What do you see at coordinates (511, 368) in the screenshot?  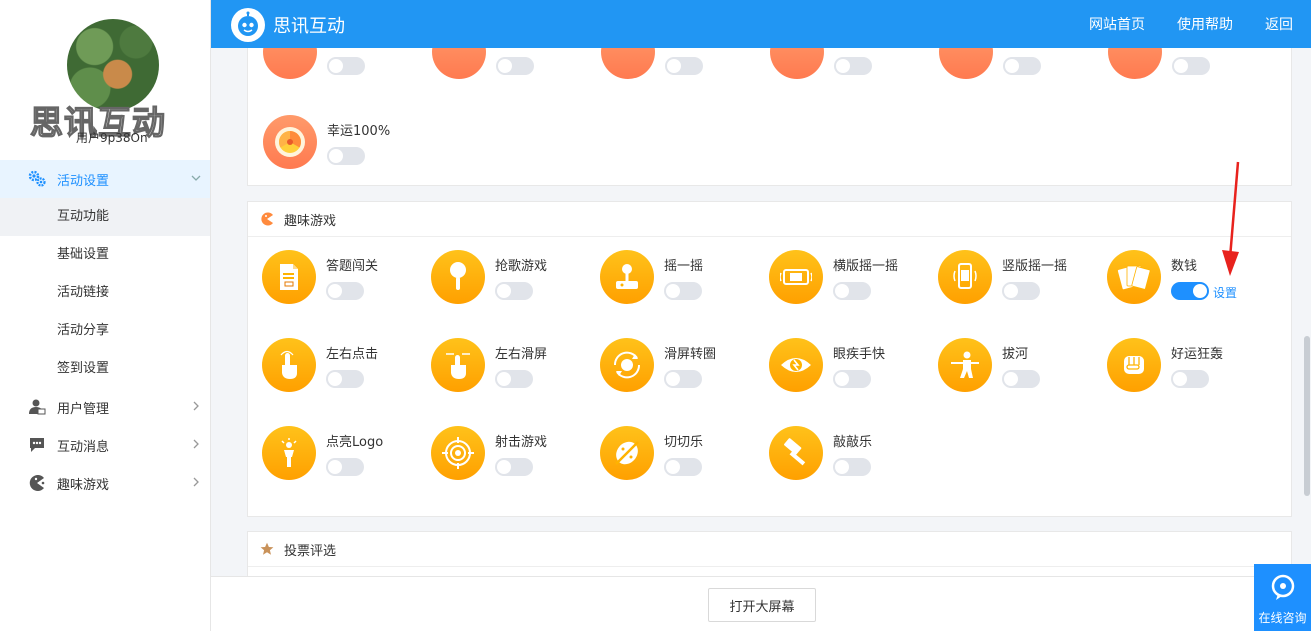 I see `game-item-left-right-swipe: 左右滑屏` at bounding box center [511, 368].